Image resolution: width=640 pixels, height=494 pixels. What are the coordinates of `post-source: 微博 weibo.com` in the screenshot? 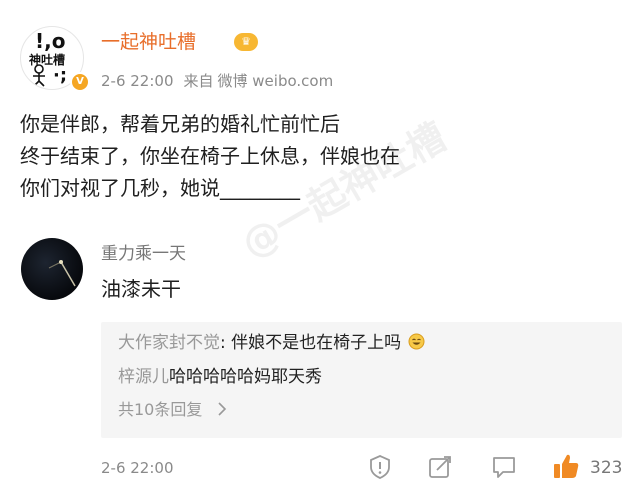 It's located at (276, 81).